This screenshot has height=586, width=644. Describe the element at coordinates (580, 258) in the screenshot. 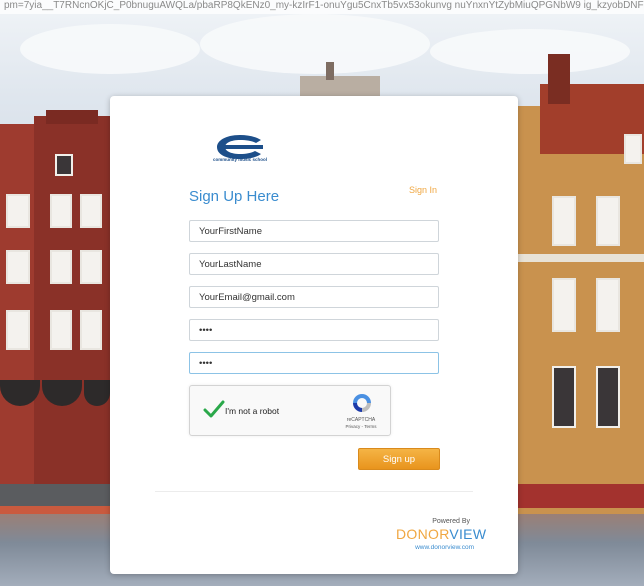

I see `ledge` at that location.